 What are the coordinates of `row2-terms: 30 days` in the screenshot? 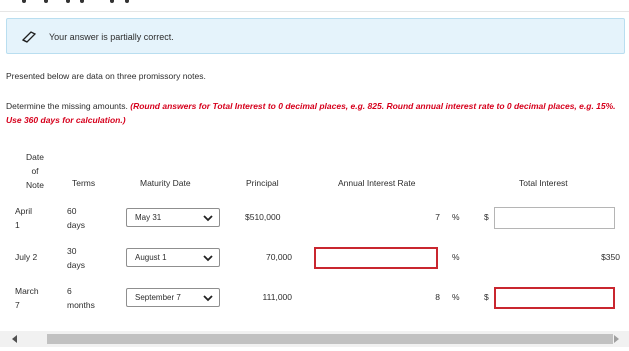 It's located at (76, 258).